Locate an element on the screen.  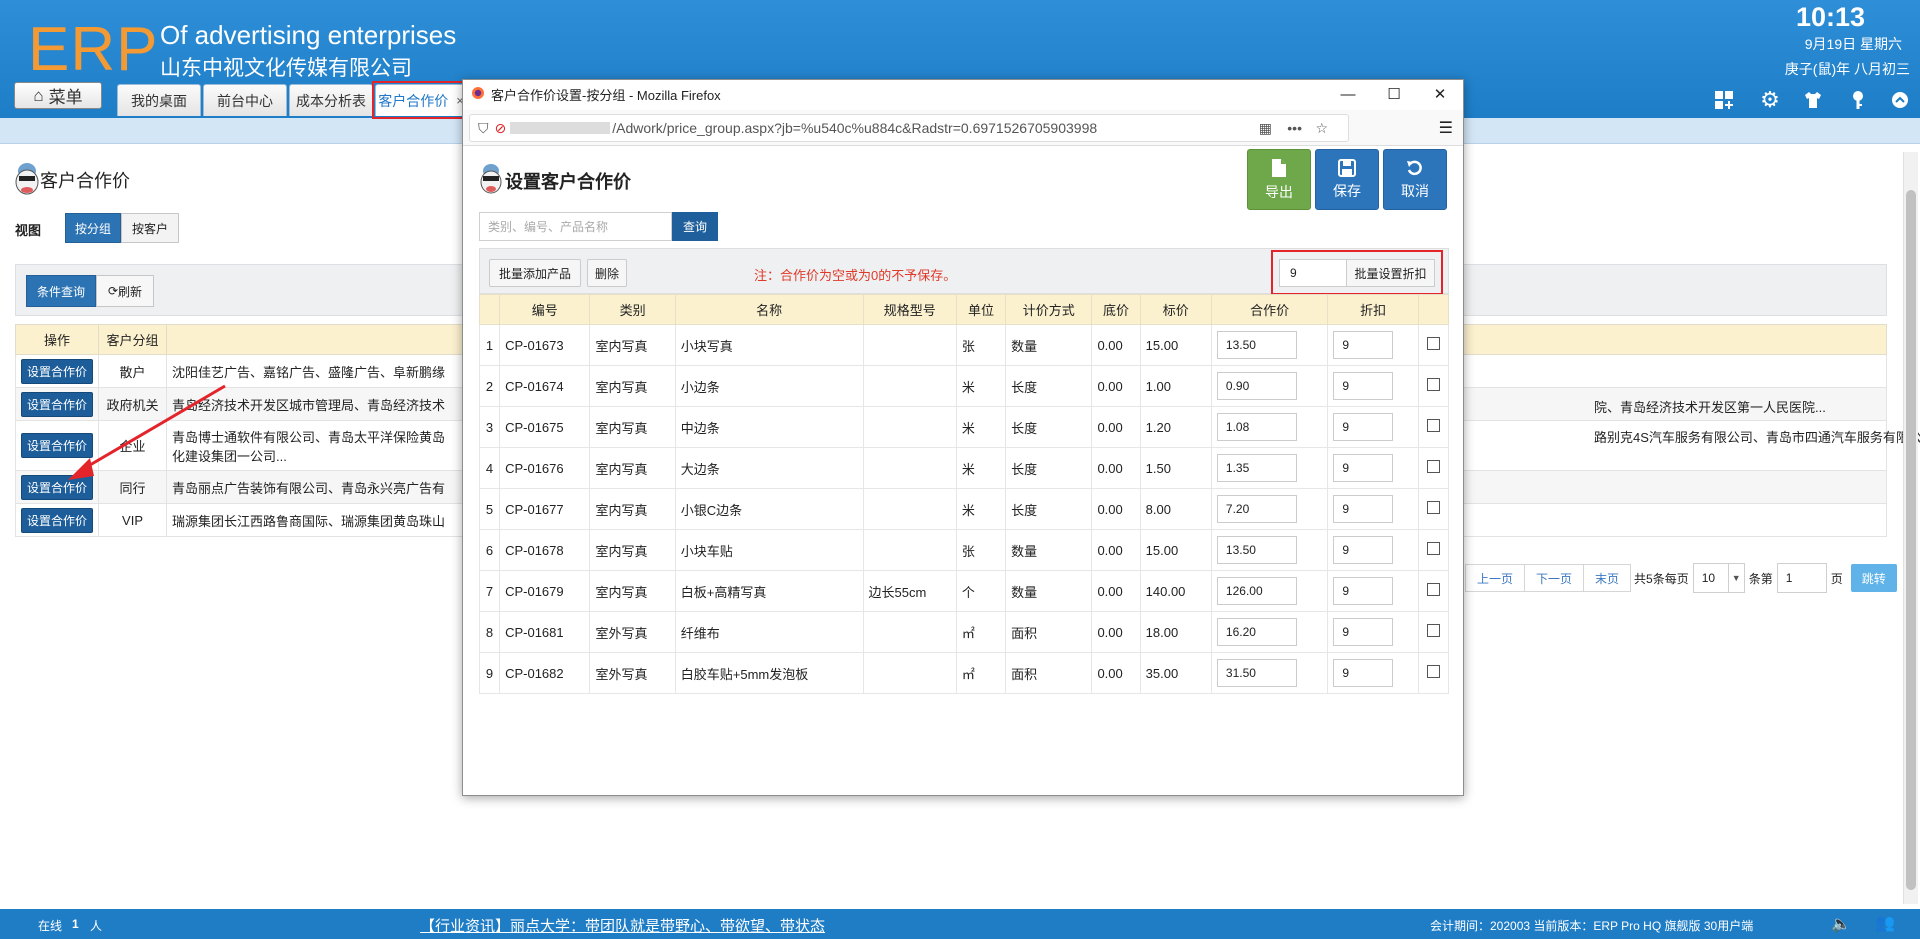
undo-icon is located at coordinates (1414, 167).